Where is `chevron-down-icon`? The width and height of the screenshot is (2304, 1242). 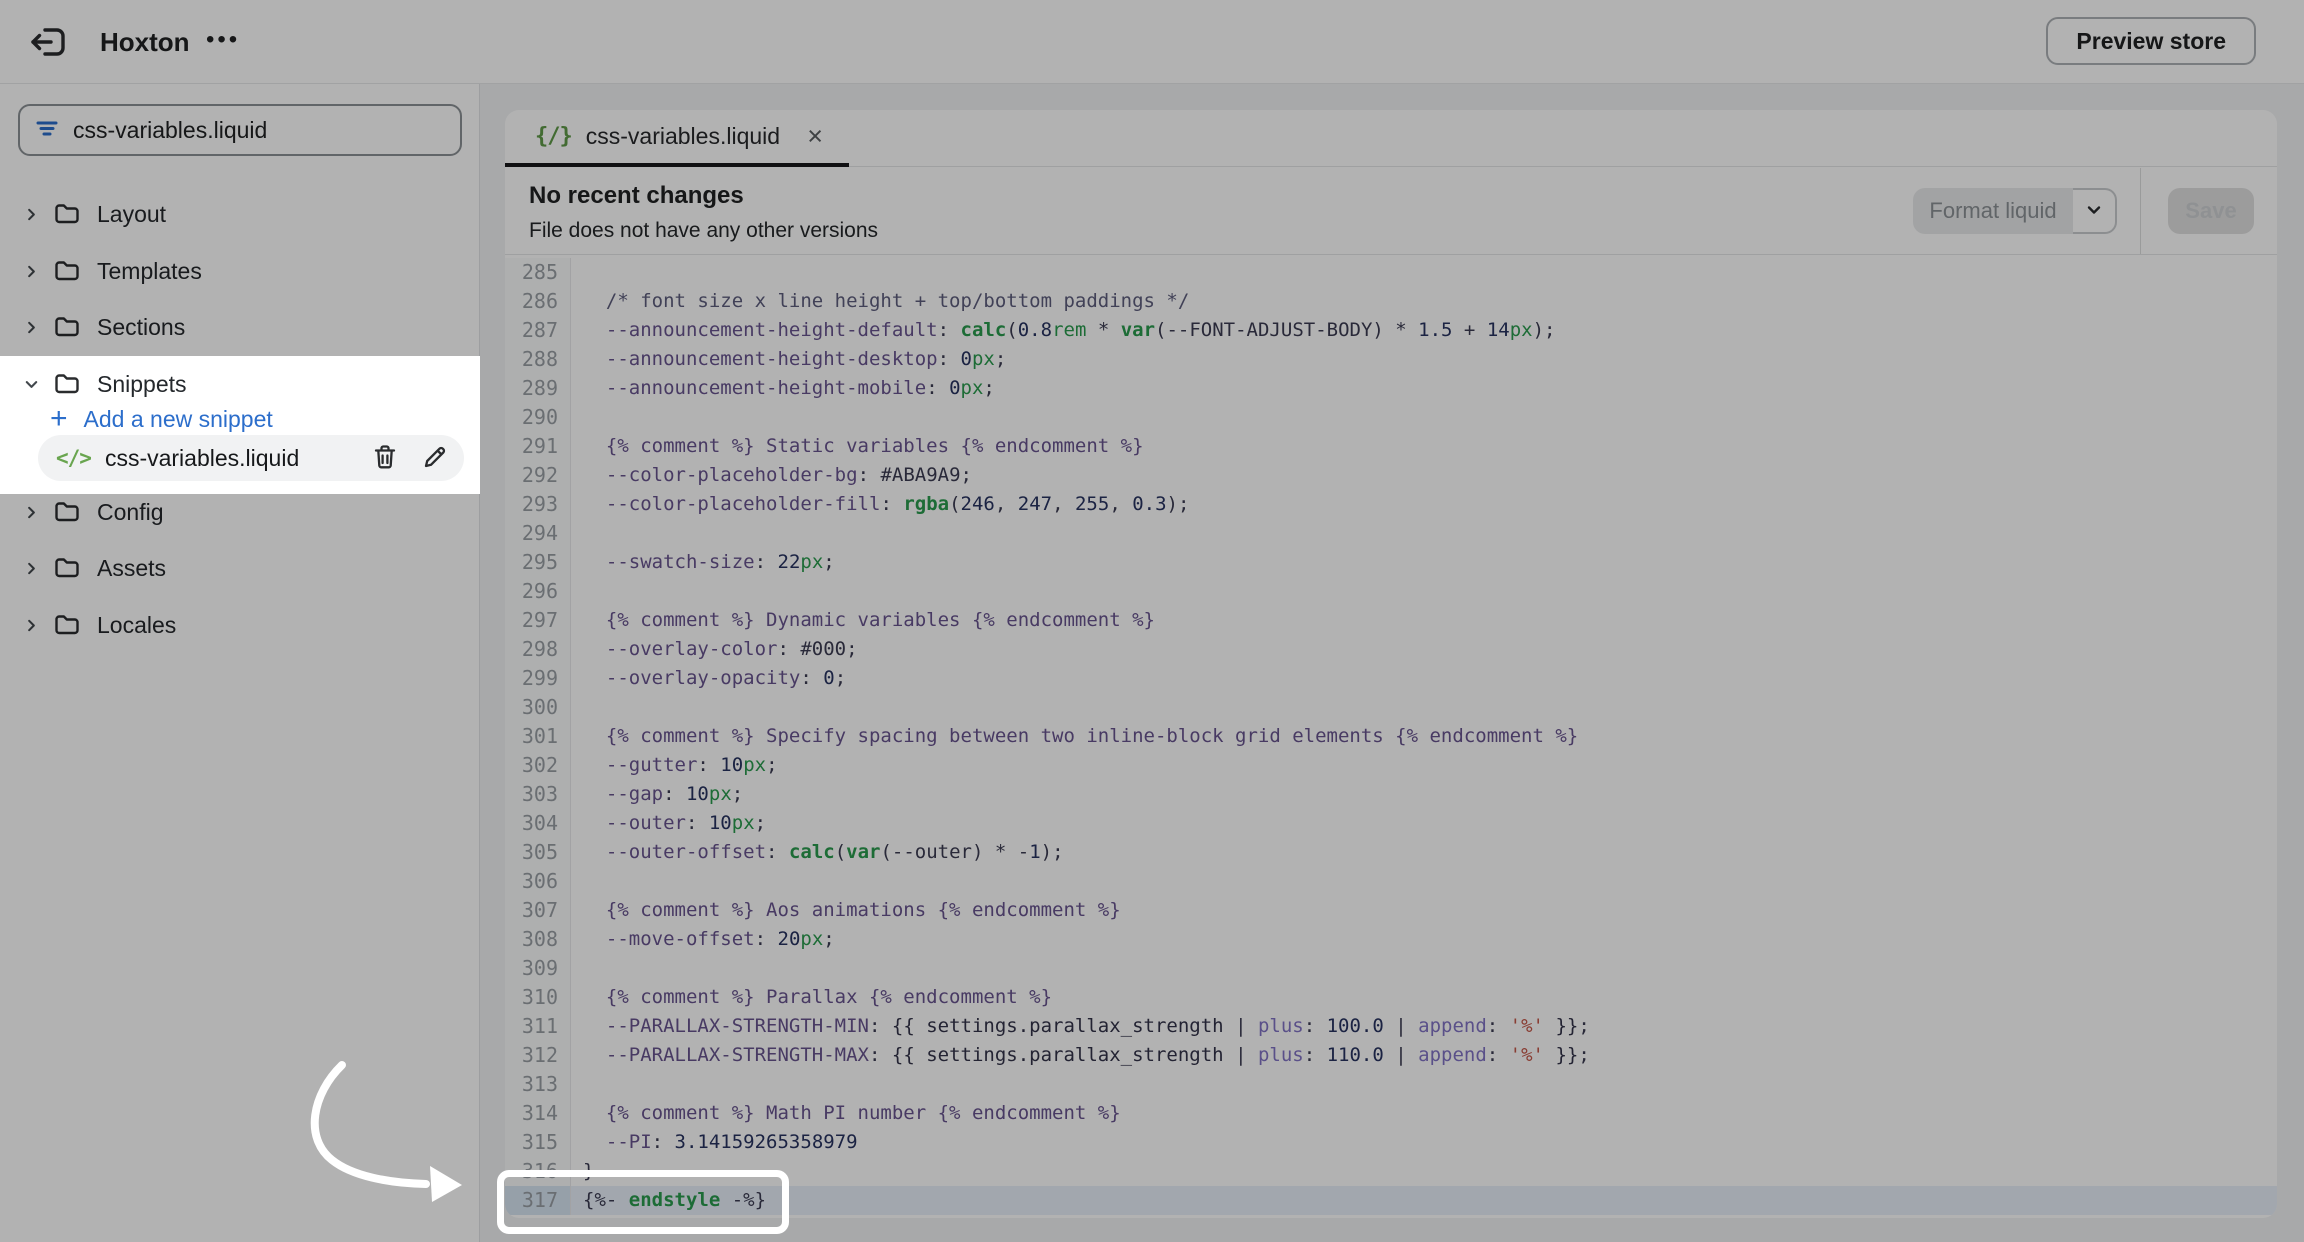
chevron-down-icon is located at coordinates (31, 384).